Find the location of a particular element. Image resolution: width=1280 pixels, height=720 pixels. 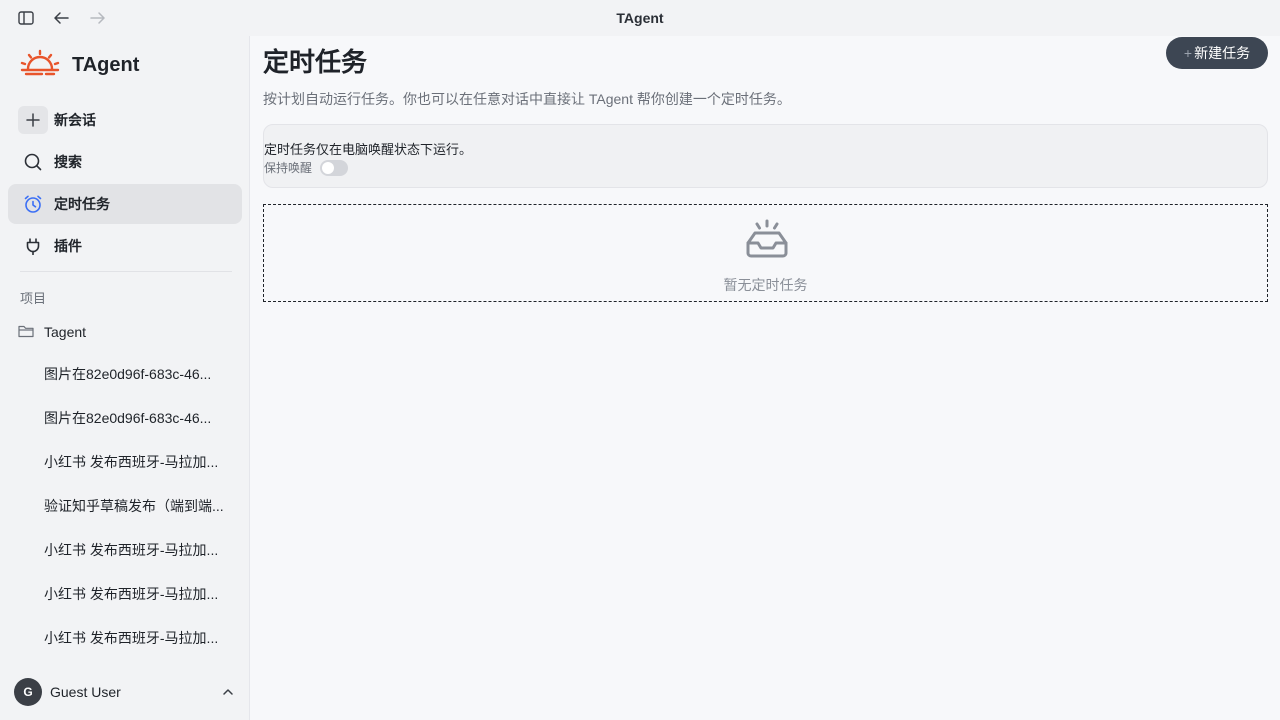

brand-name: TAgent is located at coordinates (106, 64).